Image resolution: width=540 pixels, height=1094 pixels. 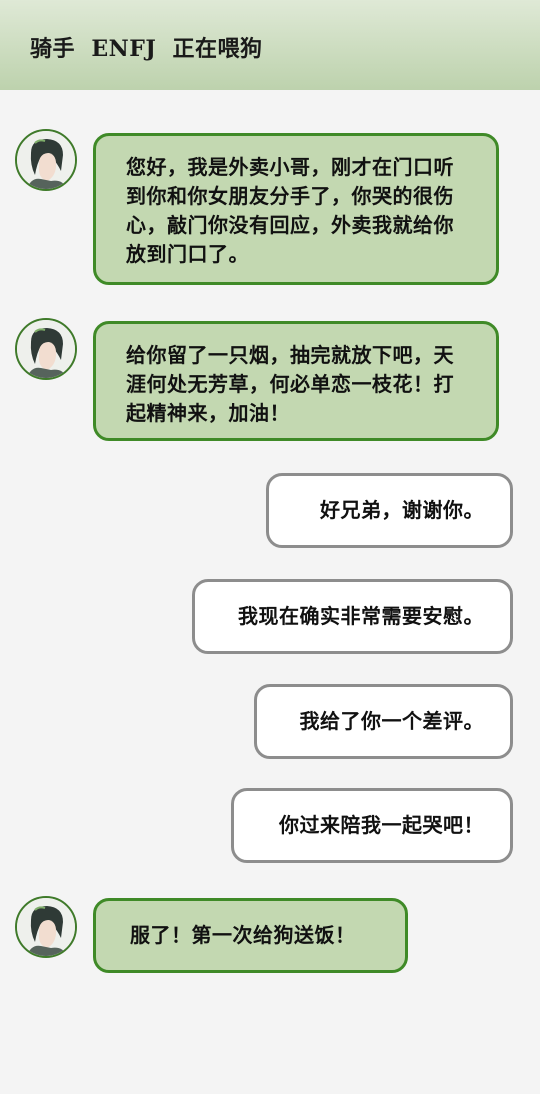 I want to click on message-bubble-outgoing: 我现在确实非常需要安慰。, so click(x=352, y=616).